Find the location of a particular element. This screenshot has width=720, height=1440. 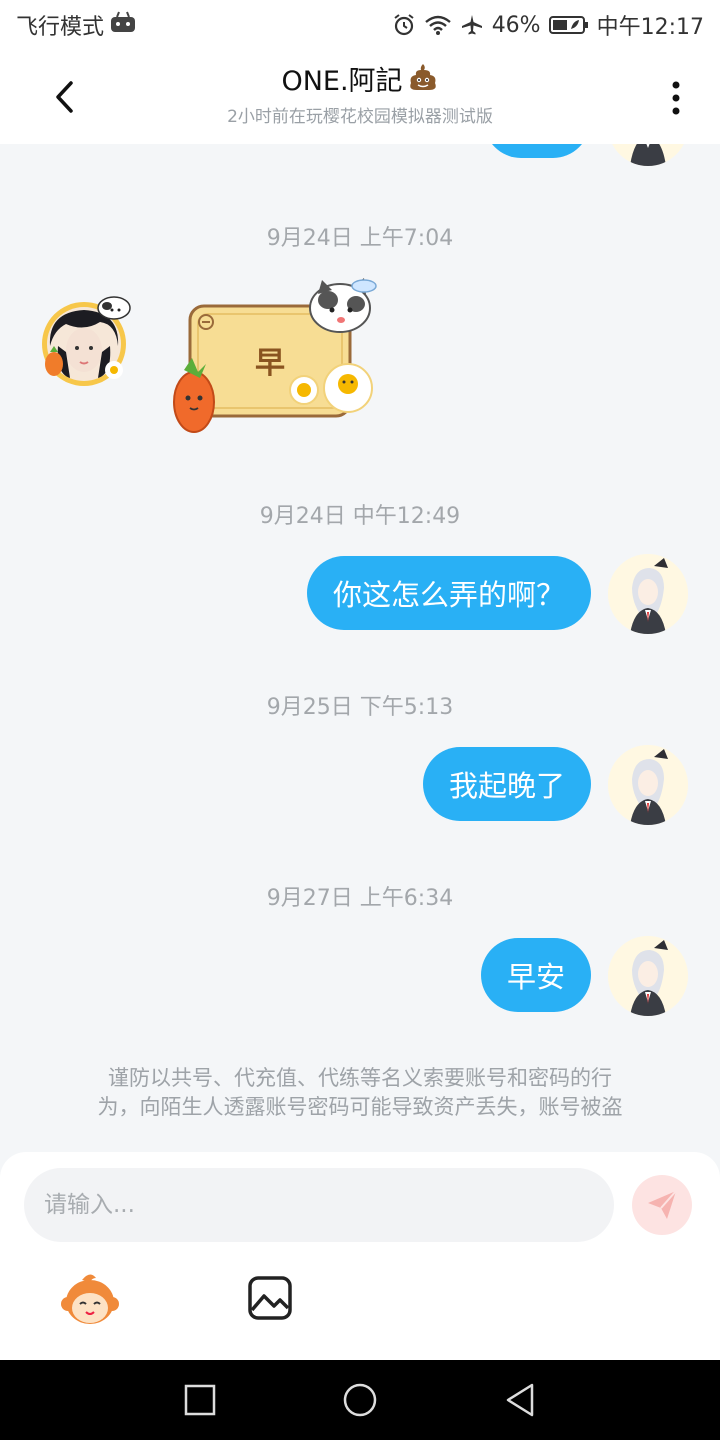

message-bubble: 早安 is located at coordinates (535, 975).